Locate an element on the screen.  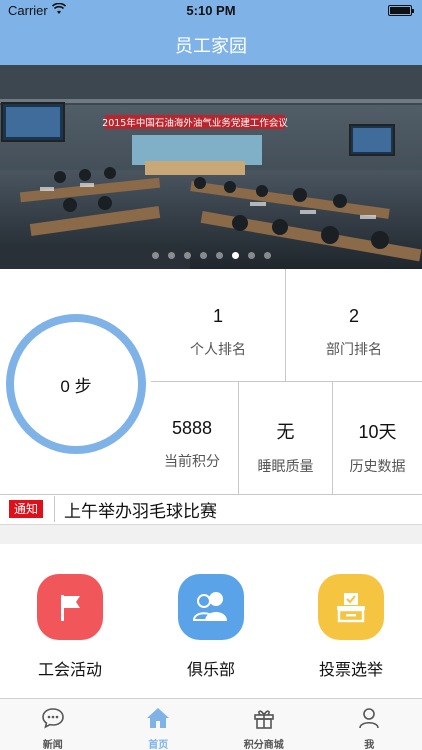
feature-label: 工会活动 is located at coordinates (69, 670).